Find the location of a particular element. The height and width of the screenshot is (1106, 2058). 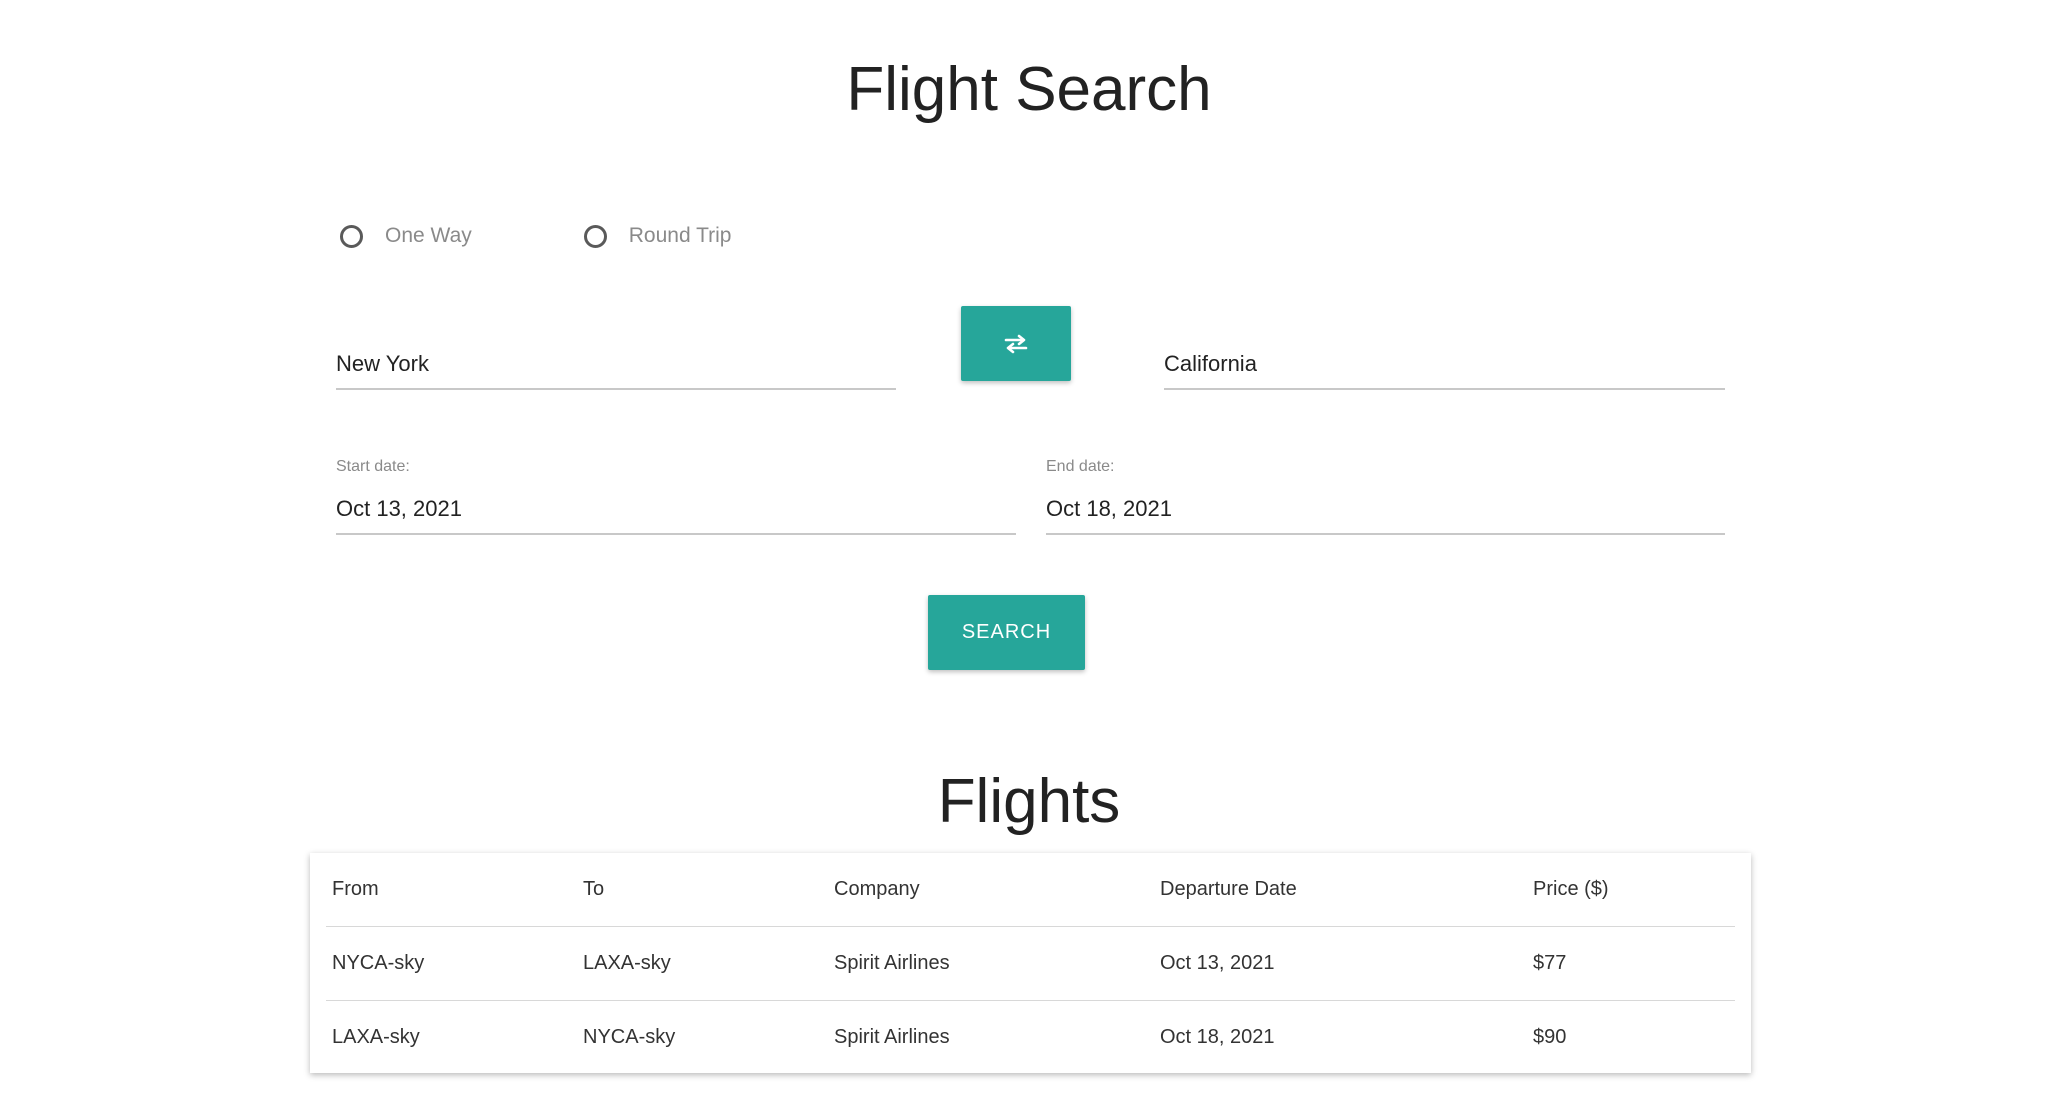

table-header-row: From To Company Departure Date Price ($) is located at coordinates (1030, 890).